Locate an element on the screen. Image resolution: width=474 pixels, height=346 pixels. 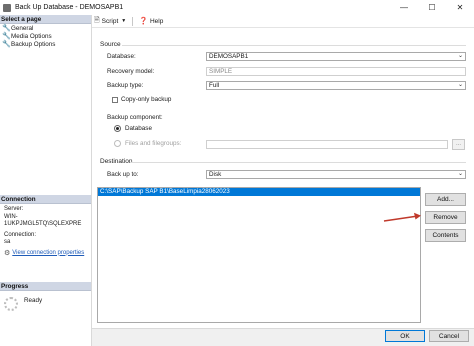
help-label: Help is located at coordinates (156, 21).